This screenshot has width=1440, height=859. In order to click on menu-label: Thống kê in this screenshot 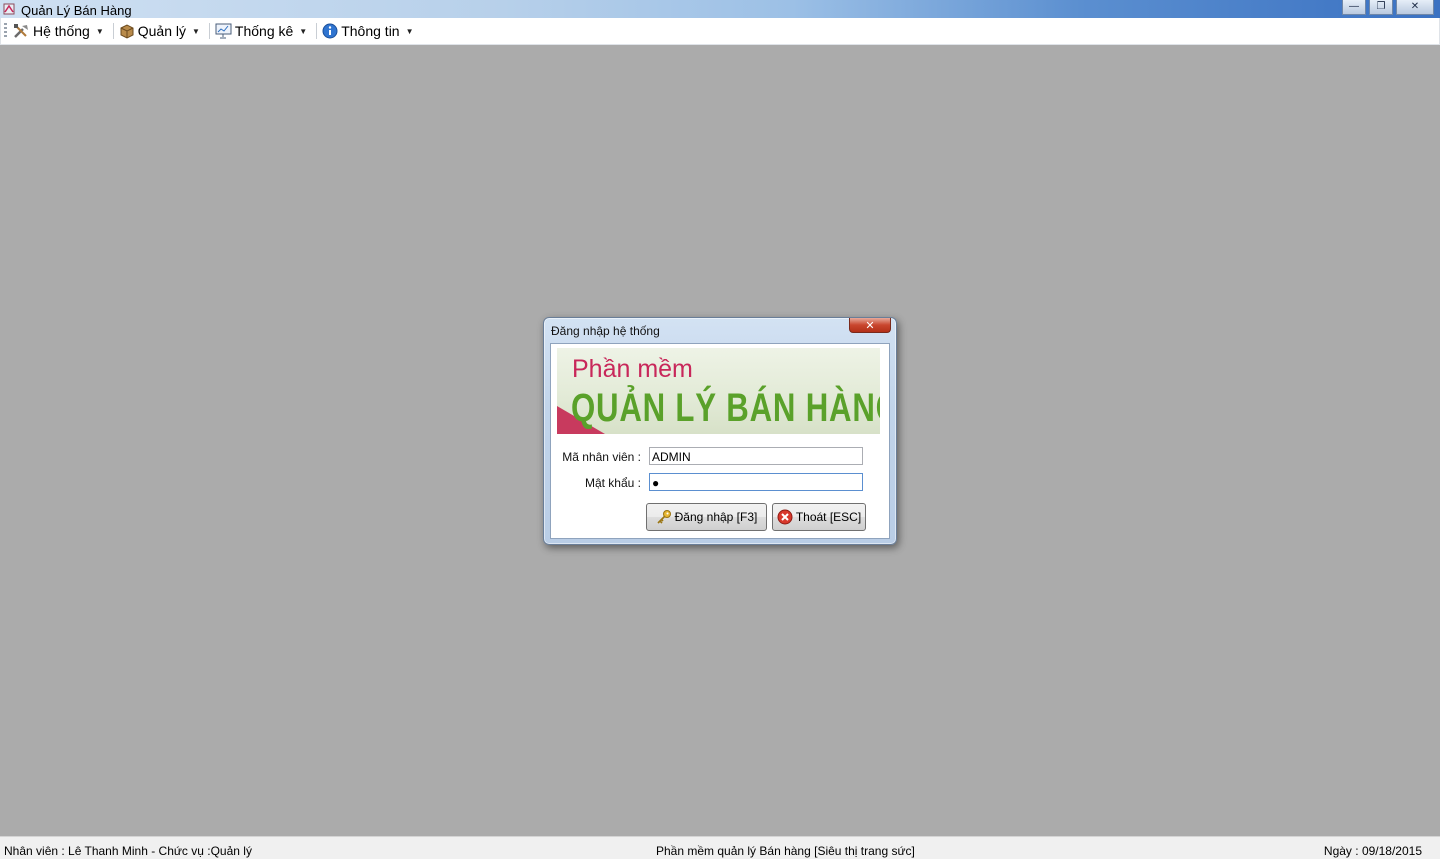, I will do `click(264, 31)`.